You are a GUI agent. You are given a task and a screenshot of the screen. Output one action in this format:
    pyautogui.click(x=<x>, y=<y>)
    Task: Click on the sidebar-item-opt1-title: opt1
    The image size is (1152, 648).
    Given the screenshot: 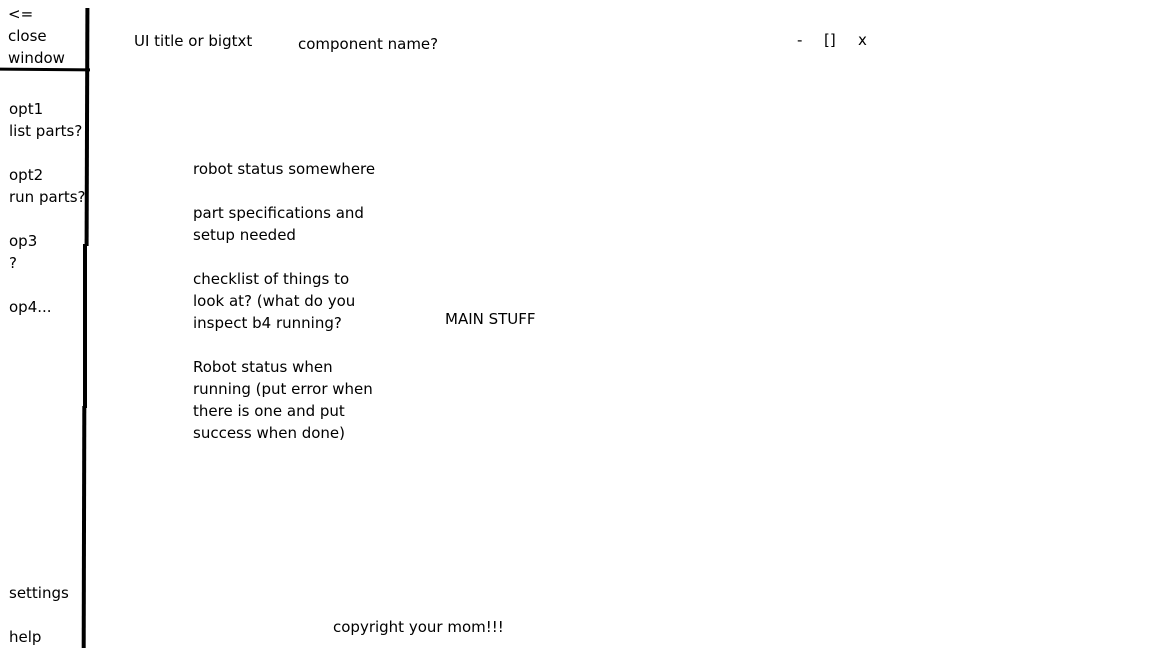 What is the action you would take?
    pyautogui.click(x=26, y=109)
    